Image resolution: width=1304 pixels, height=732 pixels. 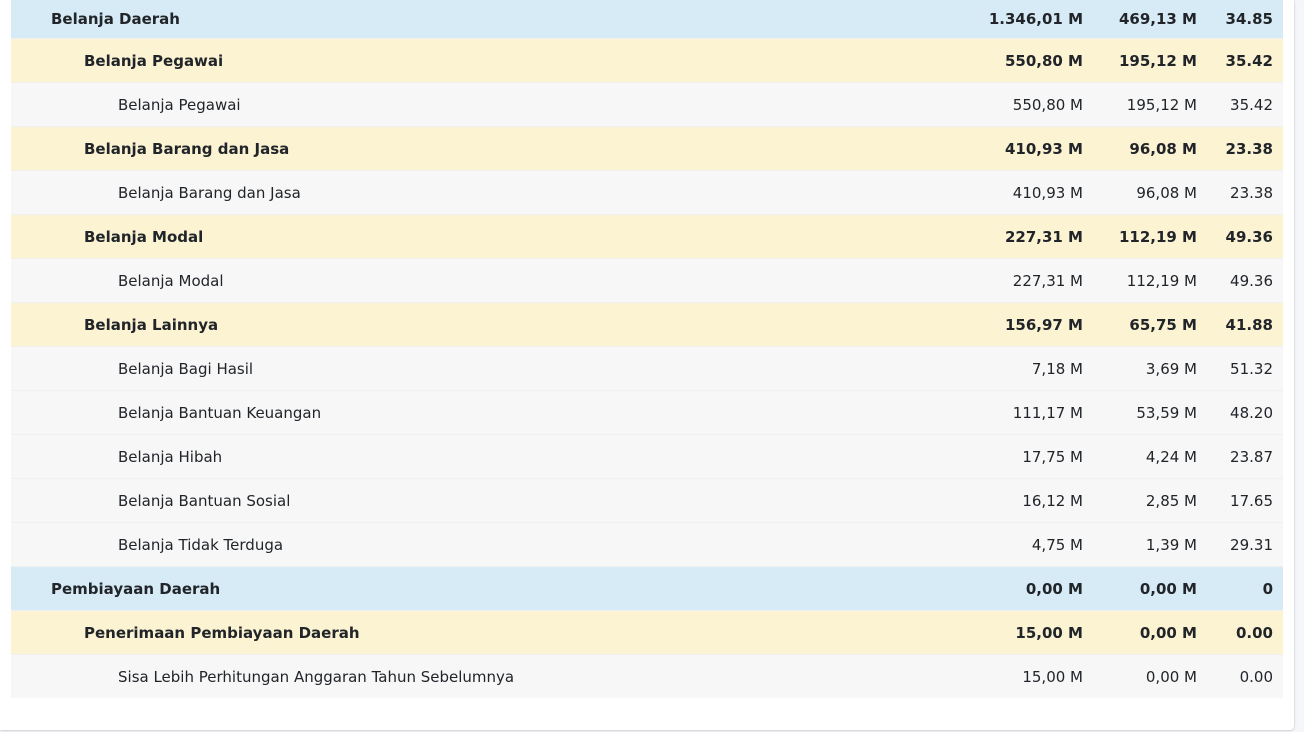 I want to click on row-name: Belanja Lainnya, so click(x=484, y=324).